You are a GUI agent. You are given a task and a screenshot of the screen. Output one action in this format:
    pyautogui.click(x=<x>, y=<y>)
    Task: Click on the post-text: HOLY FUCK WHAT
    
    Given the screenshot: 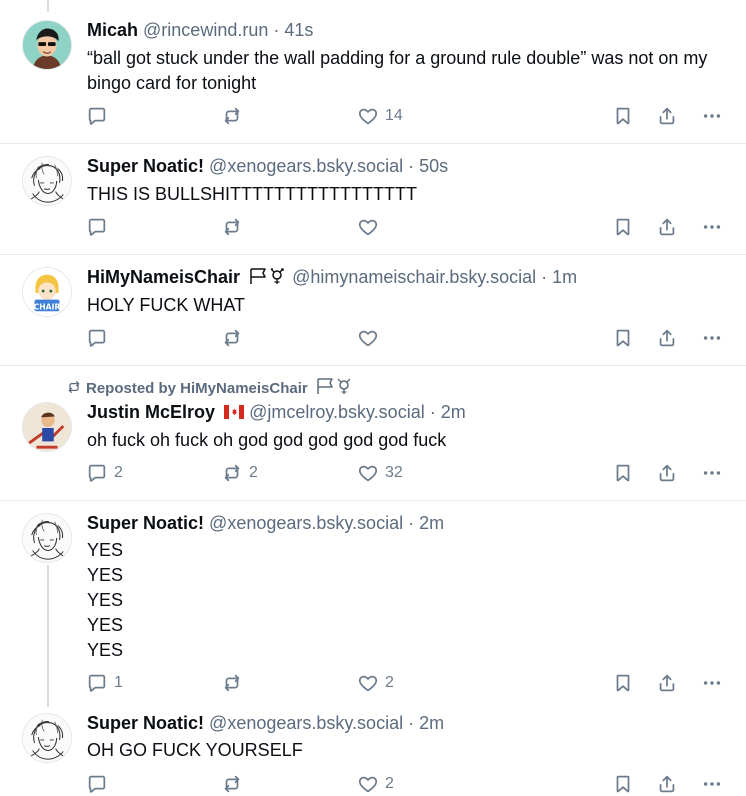 What is the action you would take?
    pyautogui.click(x=166, y=305)
    